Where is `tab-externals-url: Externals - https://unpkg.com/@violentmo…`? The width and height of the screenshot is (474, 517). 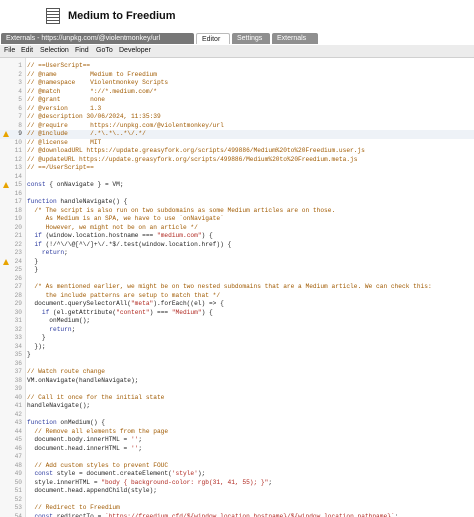
tab-externals-url: Externals - https://unpkg.com/@violentmo… is located at coordinates (97, 38).